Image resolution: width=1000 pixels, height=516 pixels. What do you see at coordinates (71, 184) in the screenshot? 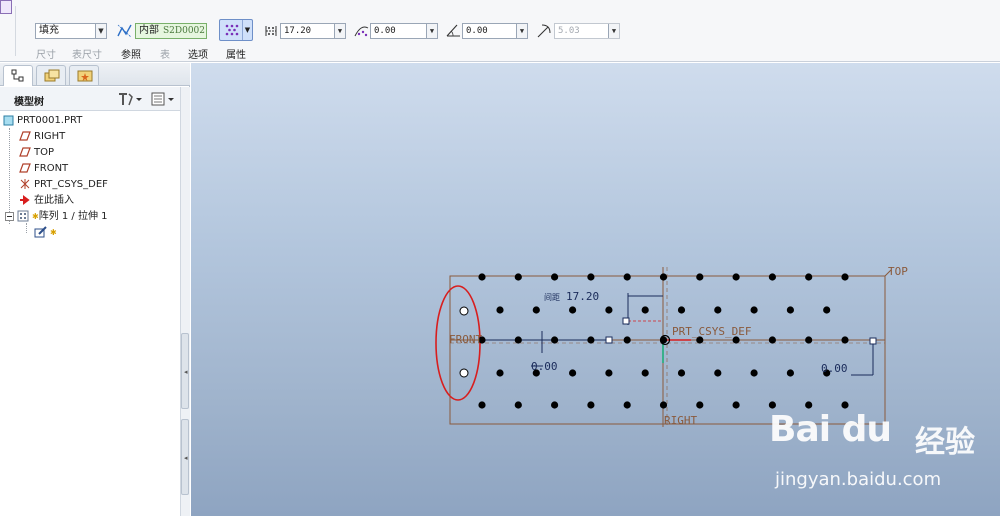
I see `tree-node-label: PRT_CSYS_DEF` at bounding box center [71, 184].